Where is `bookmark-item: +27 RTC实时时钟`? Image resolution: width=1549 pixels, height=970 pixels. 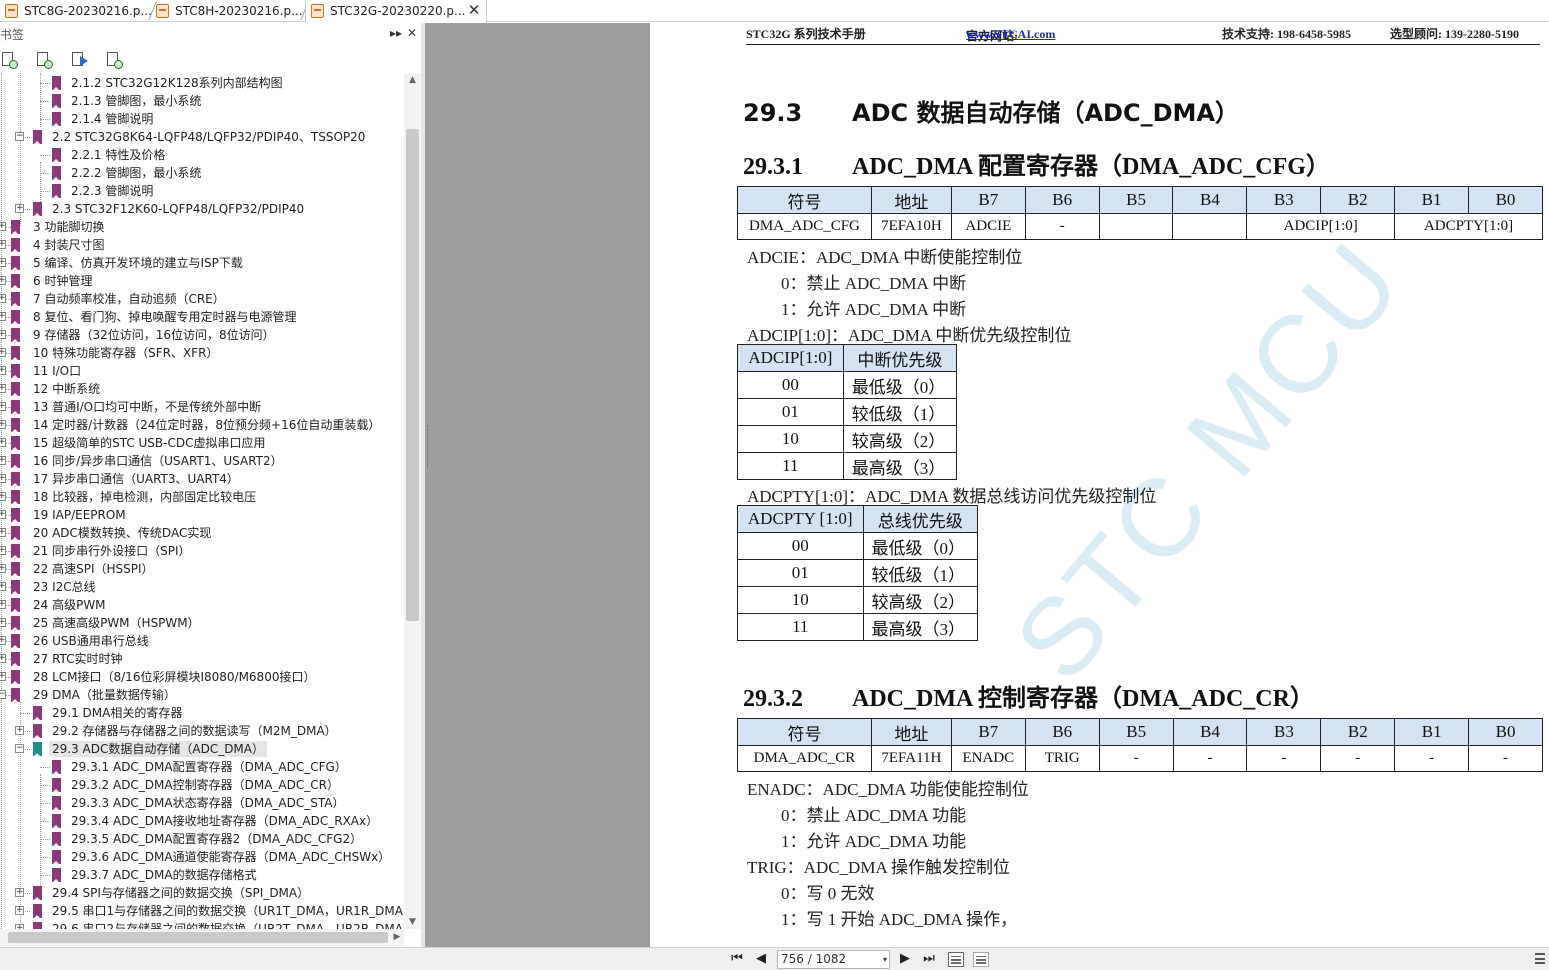 bookmark-item: +27 RTC实时时钟 is located at coordinates (202, 659).